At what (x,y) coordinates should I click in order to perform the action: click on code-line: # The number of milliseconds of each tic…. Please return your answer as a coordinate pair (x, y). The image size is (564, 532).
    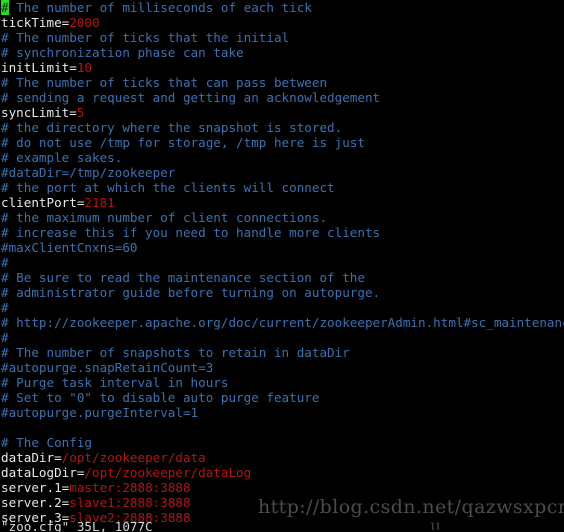
    Looking at the image, I should click on (282, 7).